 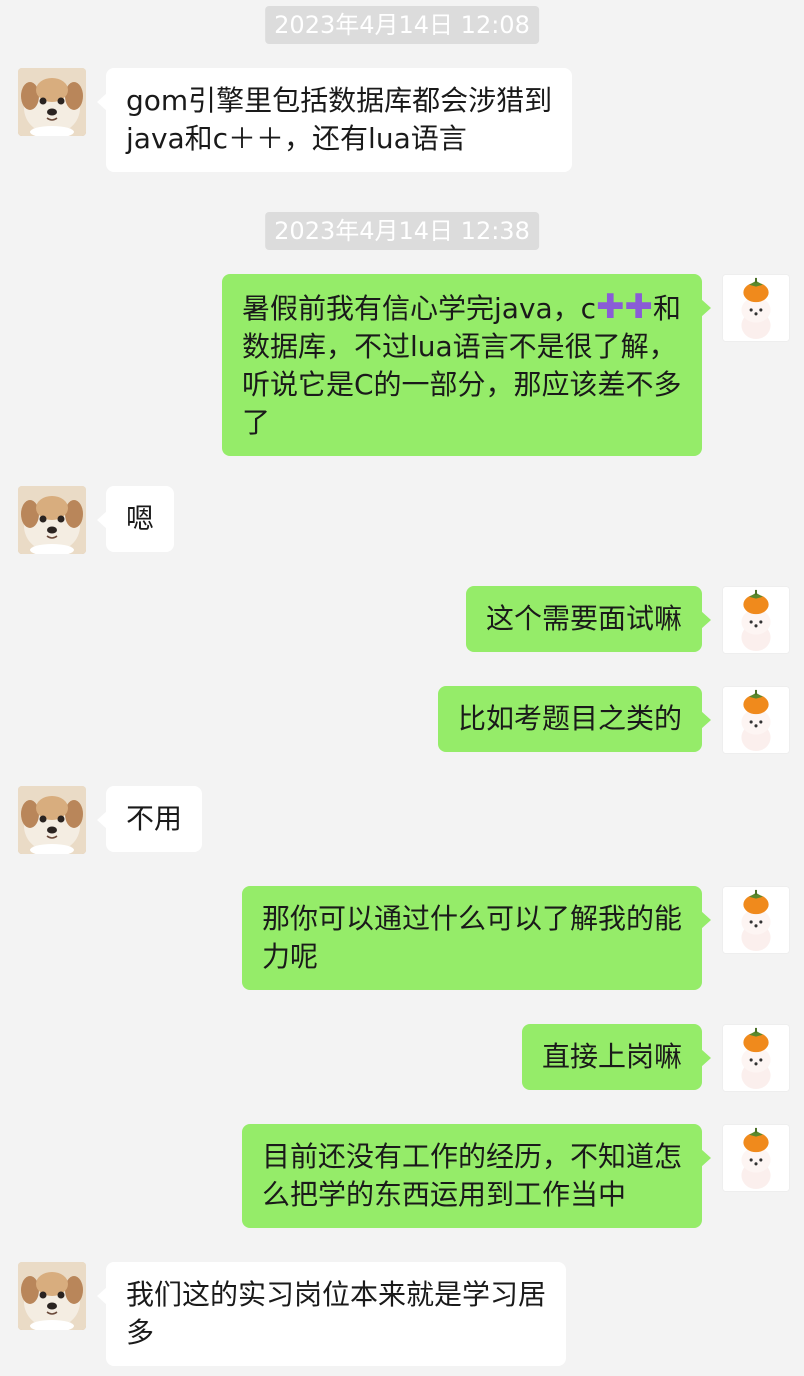 I want to click on timestamp: 2023年4月14日 12:08, so click(x=402, y=25).